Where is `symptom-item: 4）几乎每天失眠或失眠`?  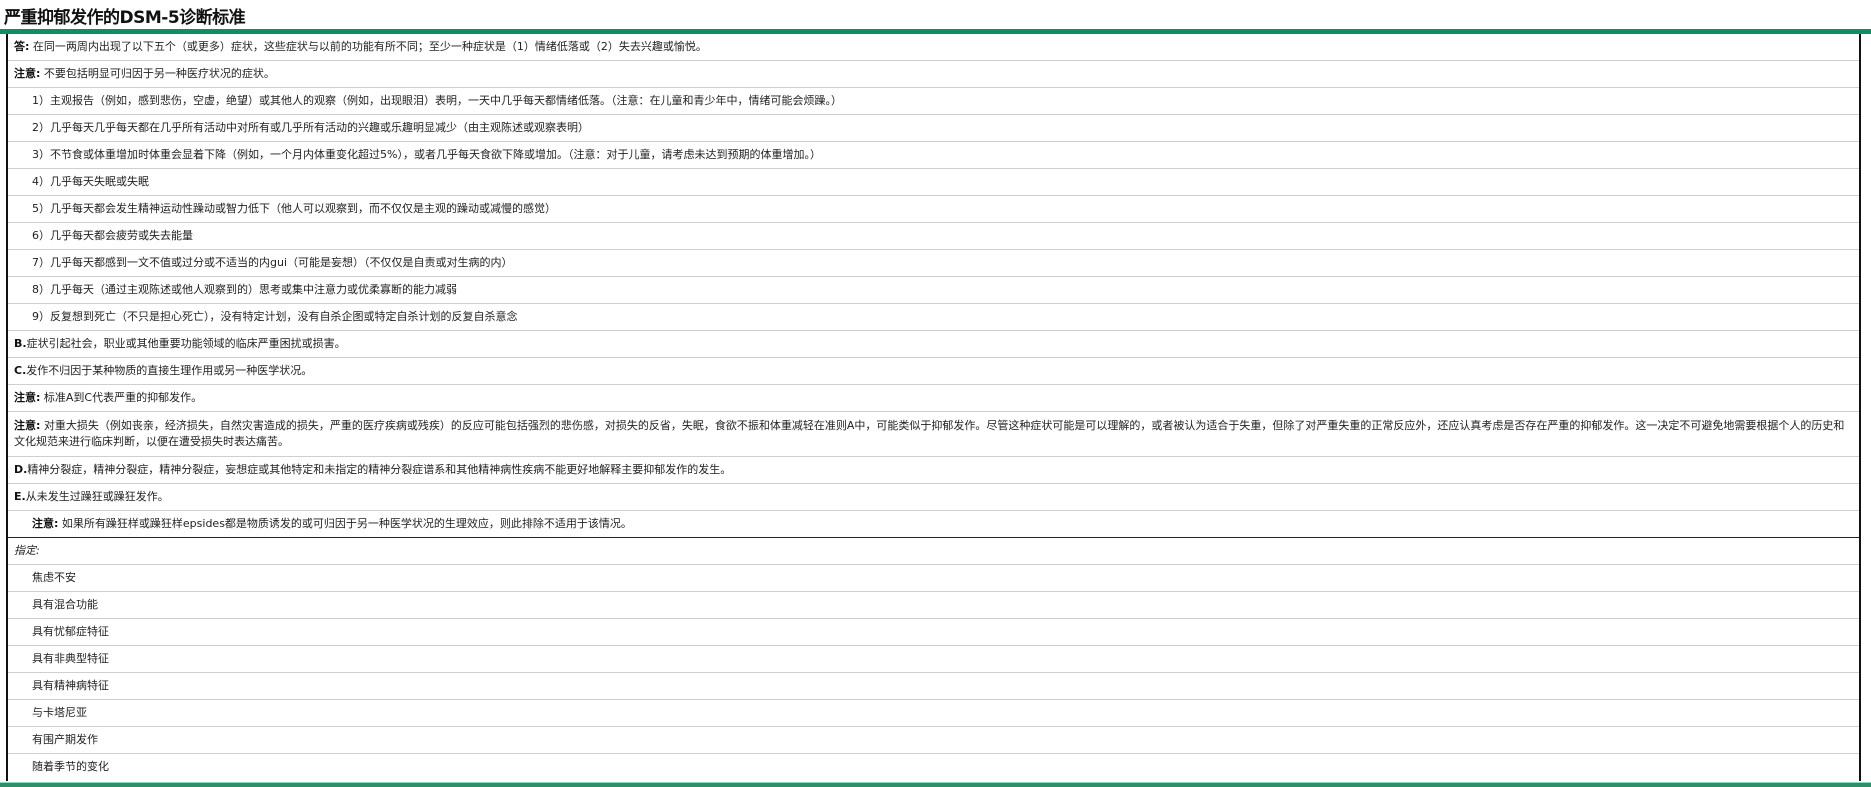 symptom-item: 4）几乎每天失眠或失眠 is located at coordinates (933, 182).